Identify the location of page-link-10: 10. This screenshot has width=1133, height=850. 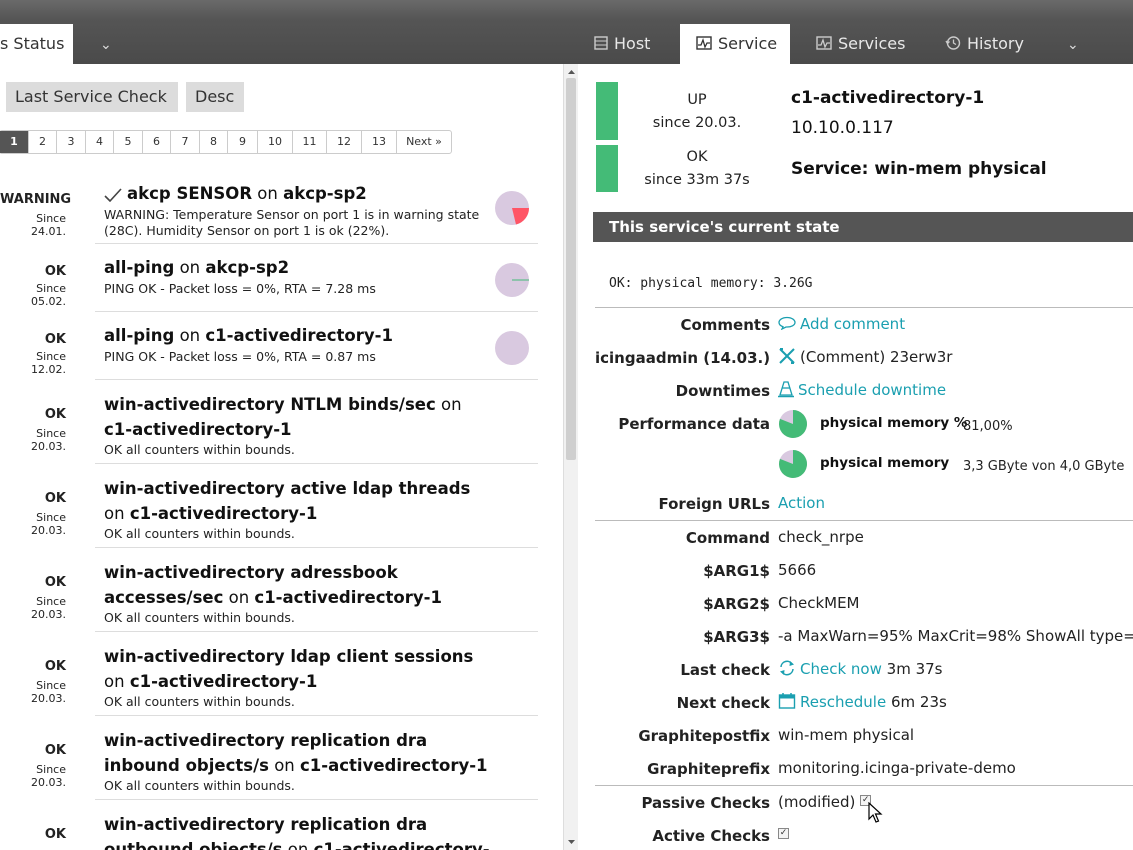
(275, 142).